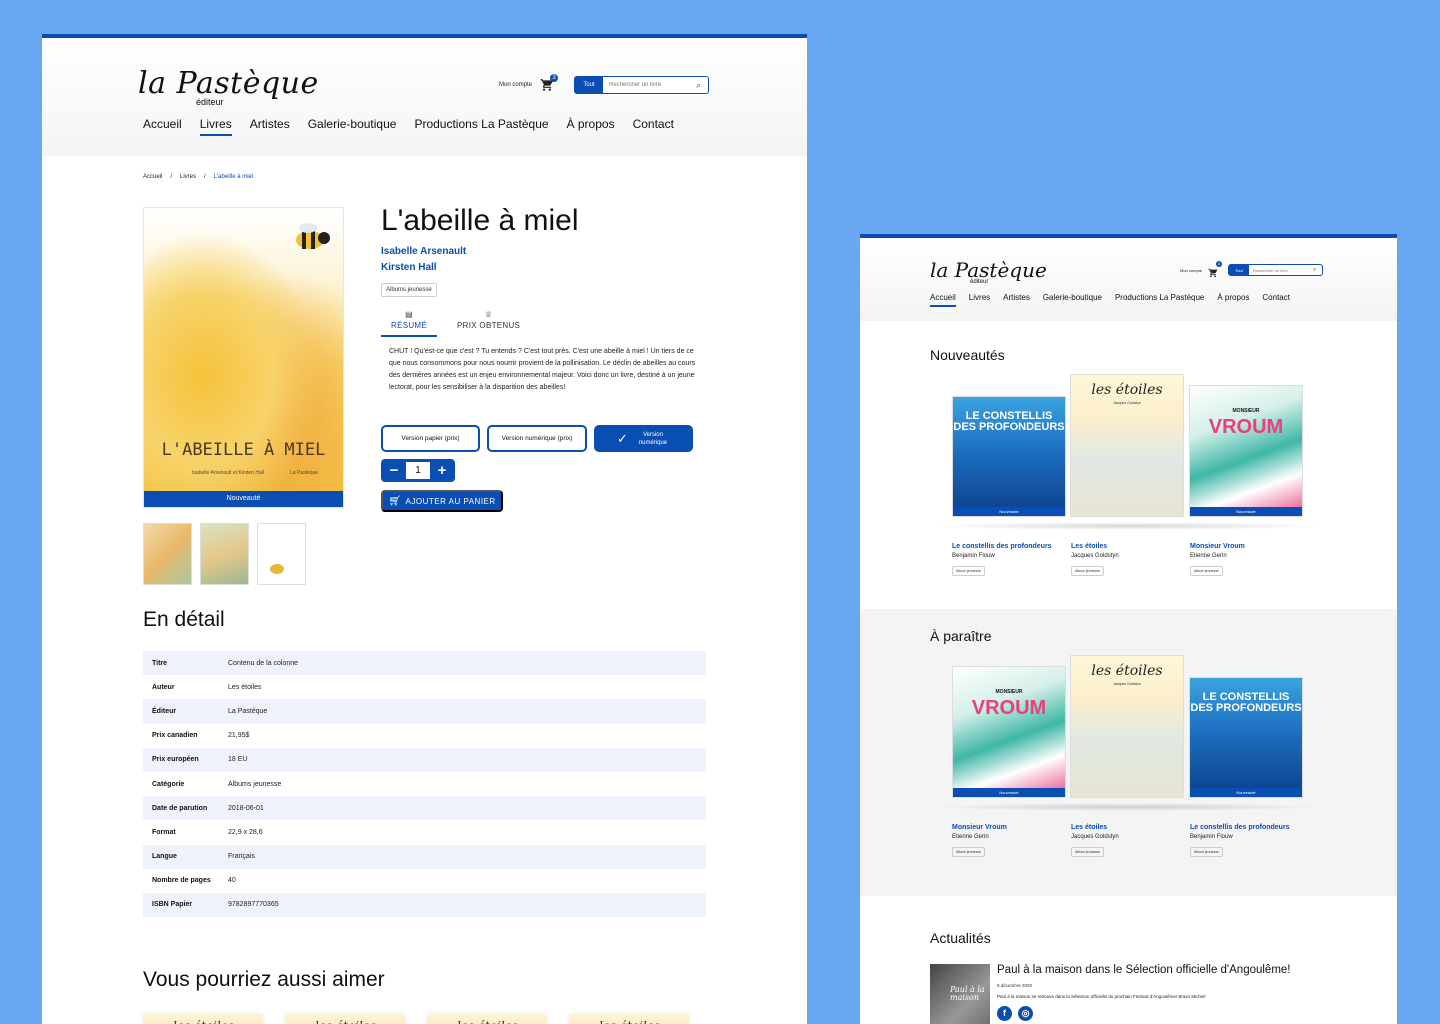 Image resolution: width=1440 pixels, height=1024 pixels. What do you see at coordinates (188, 177) in the screenshot?
I see `breadcrumb-livres: Livres` at bounding box center [188, 177].